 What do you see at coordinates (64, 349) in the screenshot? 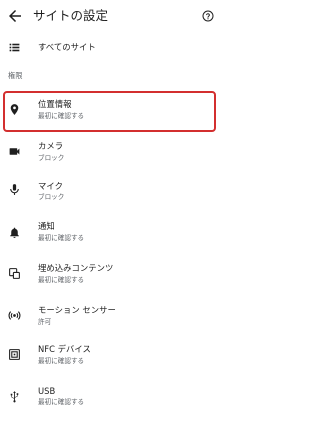
I see `permission-label: NFC デバイス` at bounding box center [64, 349].